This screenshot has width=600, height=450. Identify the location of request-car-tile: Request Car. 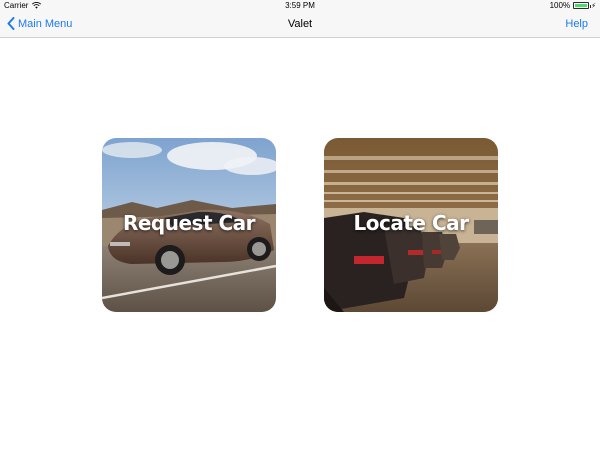
(189, 225).